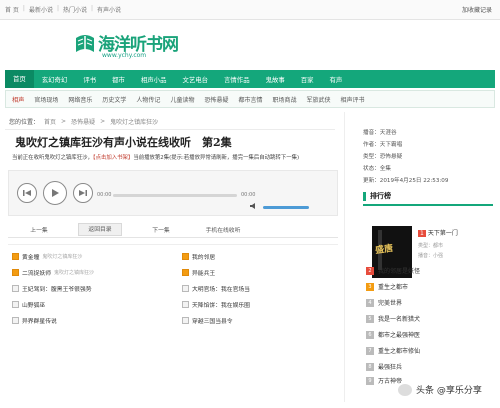 This screenshot has width=500, height=408. What do you see at coordinates (390, 303) in the screenshot?
I see `rank-item-label: 完美世界` at bounding box center [390, 303].